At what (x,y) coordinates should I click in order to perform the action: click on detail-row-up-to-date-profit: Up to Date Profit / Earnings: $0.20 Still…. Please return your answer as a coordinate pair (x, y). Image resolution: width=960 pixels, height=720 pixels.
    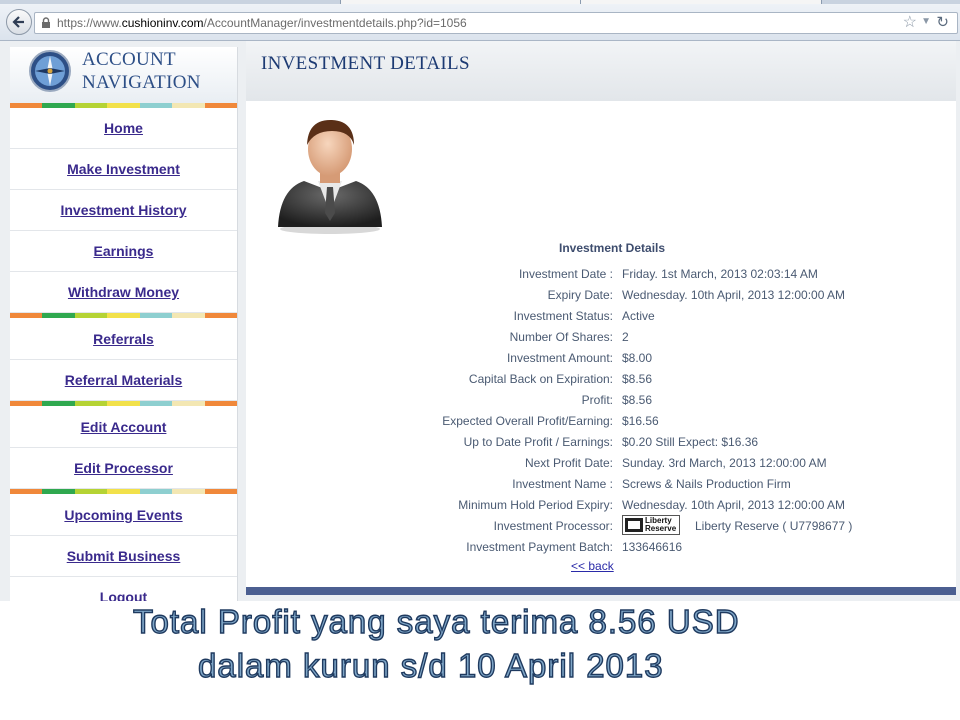
    Looking at the image, I should click on (601, 445).